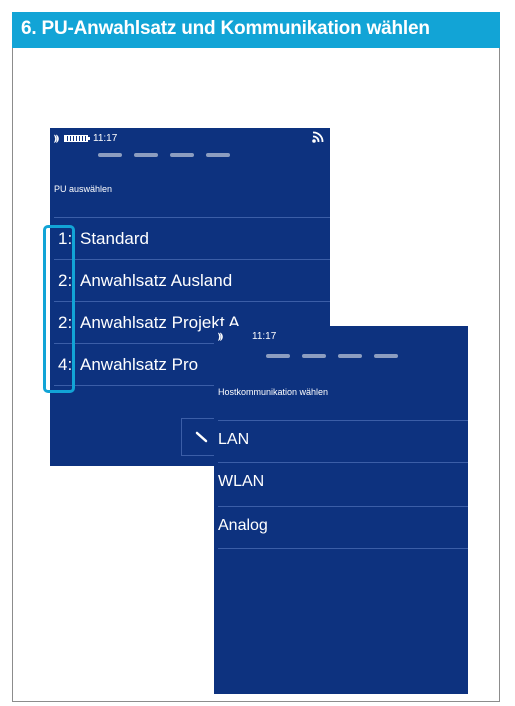 This screenshot has height=706, width=515. I want to click on item-label: LAN, so click(234, 439).